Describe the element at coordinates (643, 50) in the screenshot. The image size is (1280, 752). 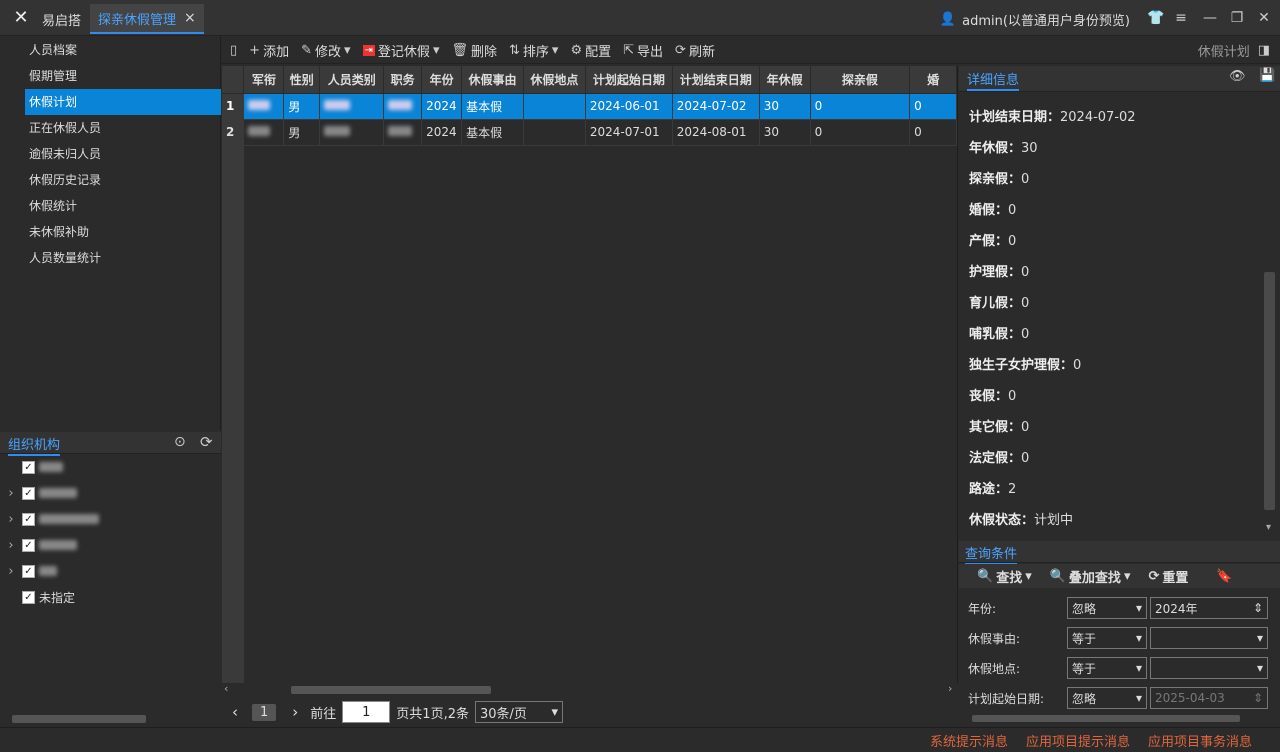
I see `export-button: ⇱ 导出` at that location.